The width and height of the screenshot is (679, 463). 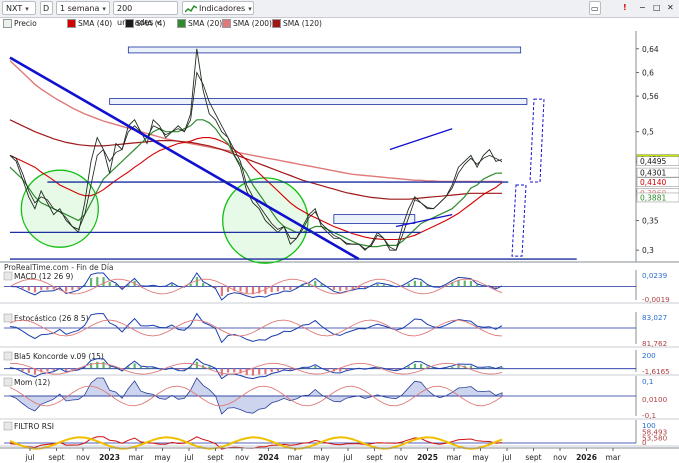 I want to click on indicator-value: 200, so click(x=649, y=355).